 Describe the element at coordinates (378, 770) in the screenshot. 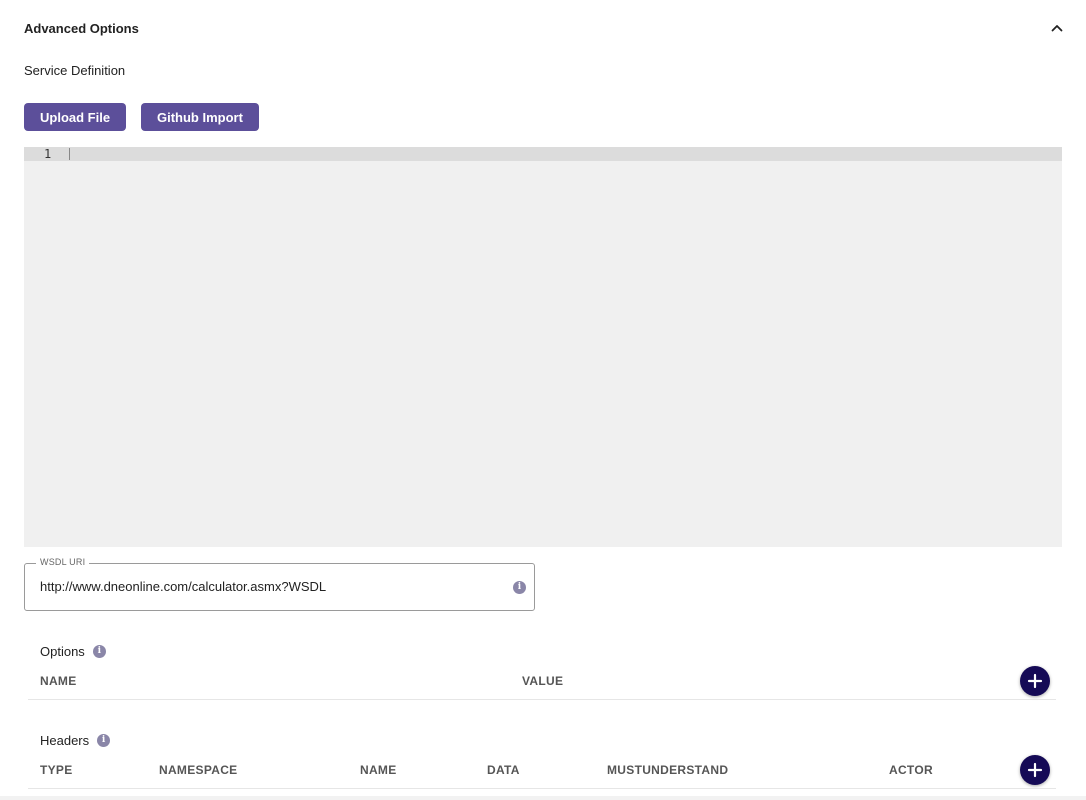

I see `headers-col-name: NAME` at that location.